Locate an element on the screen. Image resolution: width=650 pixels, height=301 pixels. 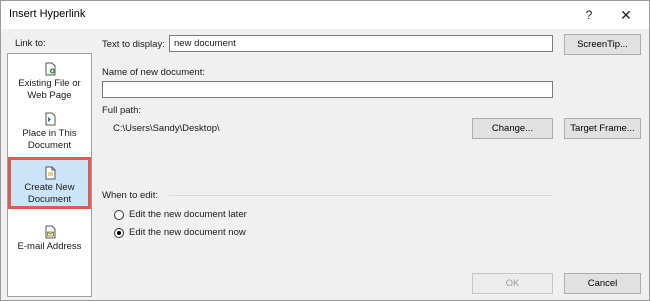
link-item-label: Create New is located at coordinates (49, 187).